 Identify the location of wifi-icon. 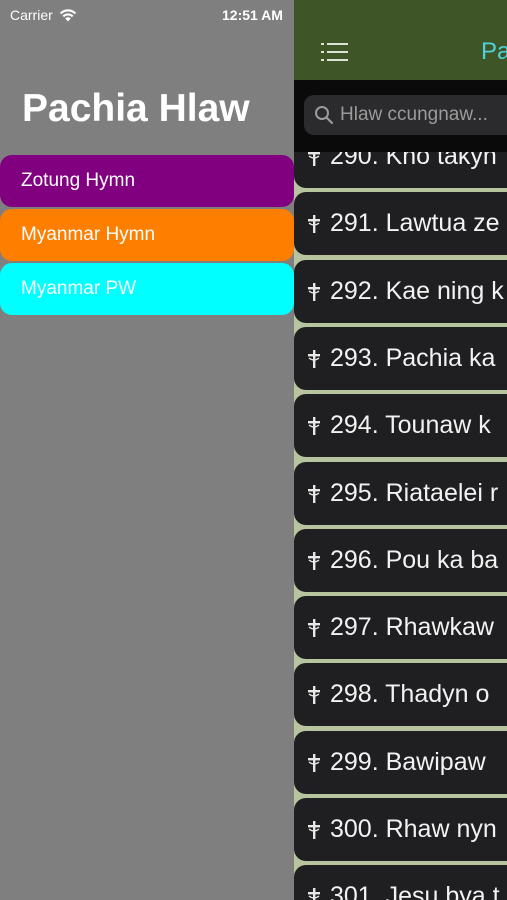
(67, 15).